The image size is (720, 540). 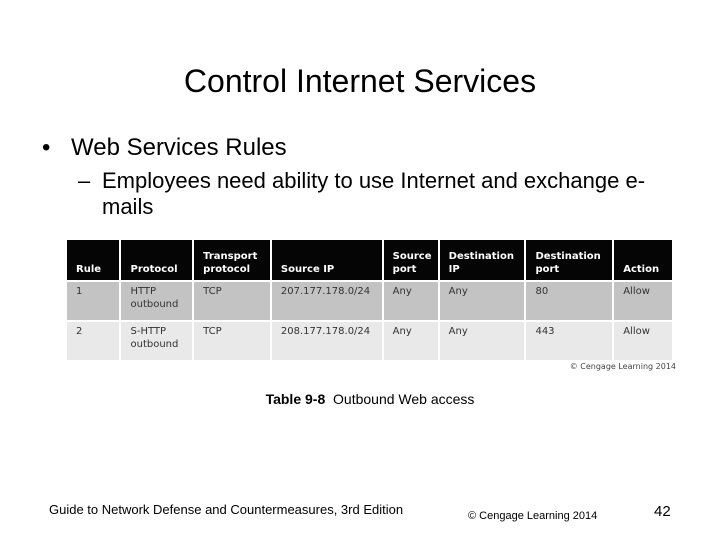 What do you see at coordinates (232, 260) in the screenshot?
I see `header-transport-protocol: Transport protocol` at bounding box center [232, 260].